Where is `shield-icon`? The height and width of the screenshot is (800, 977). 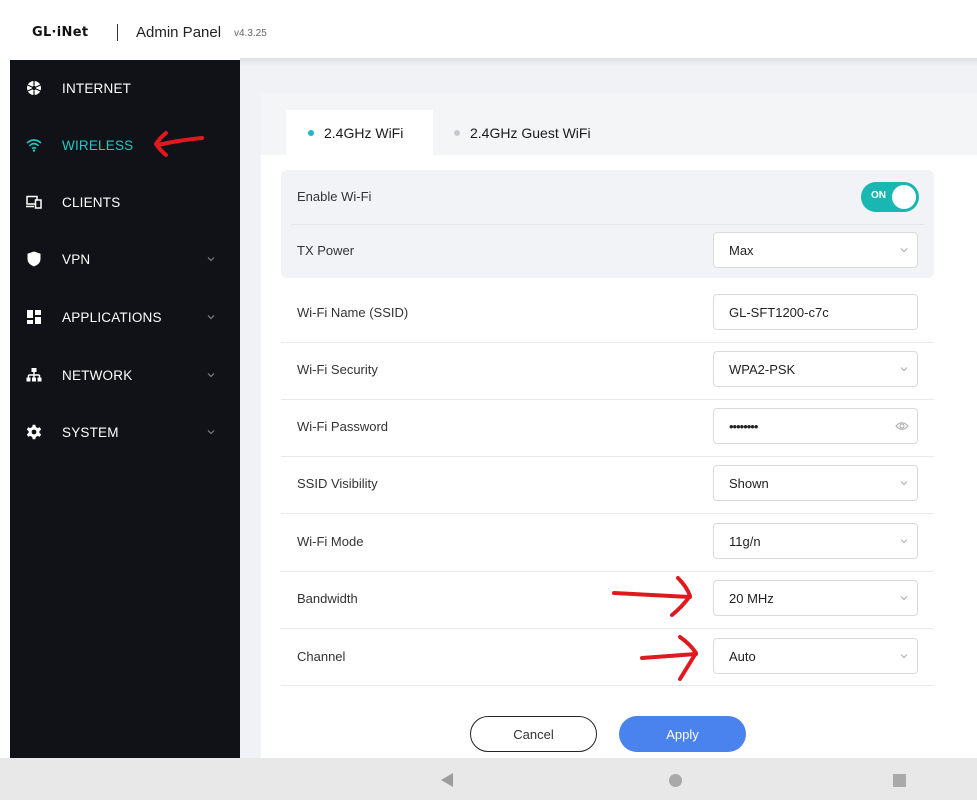
shield-icon is located at coordinates (34, 259).